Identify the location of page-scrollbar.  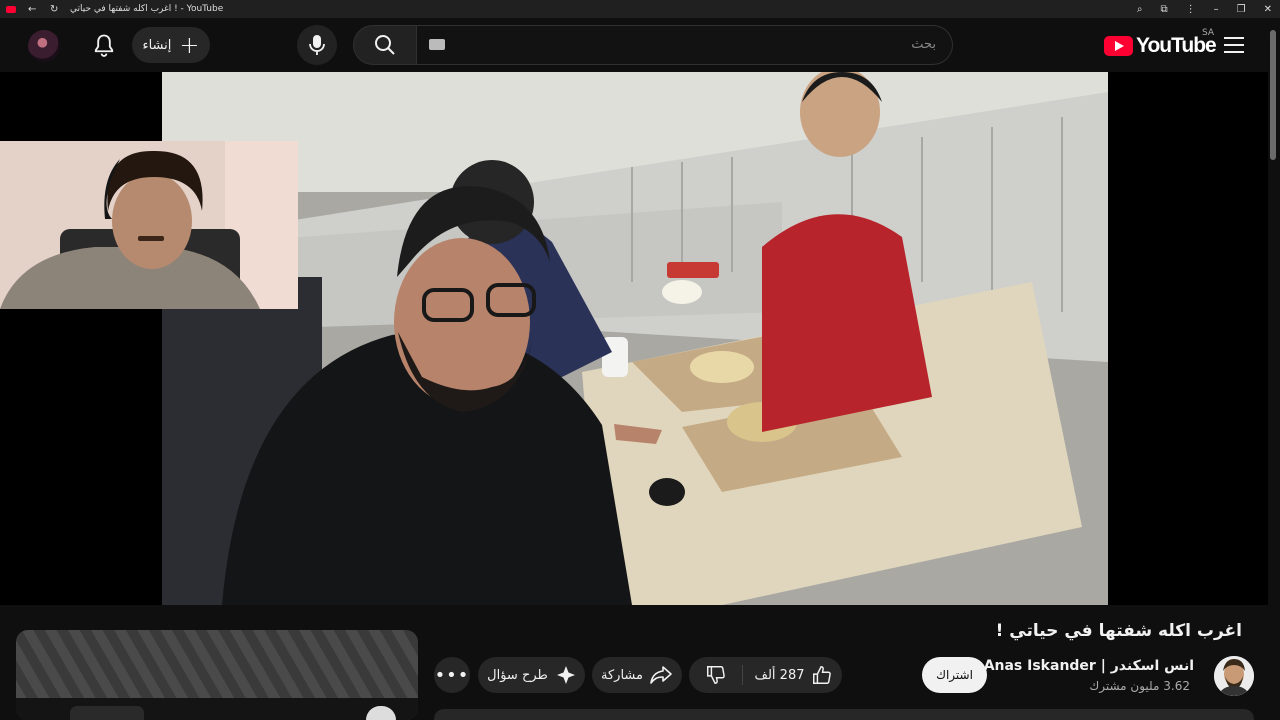
(1273, 375).